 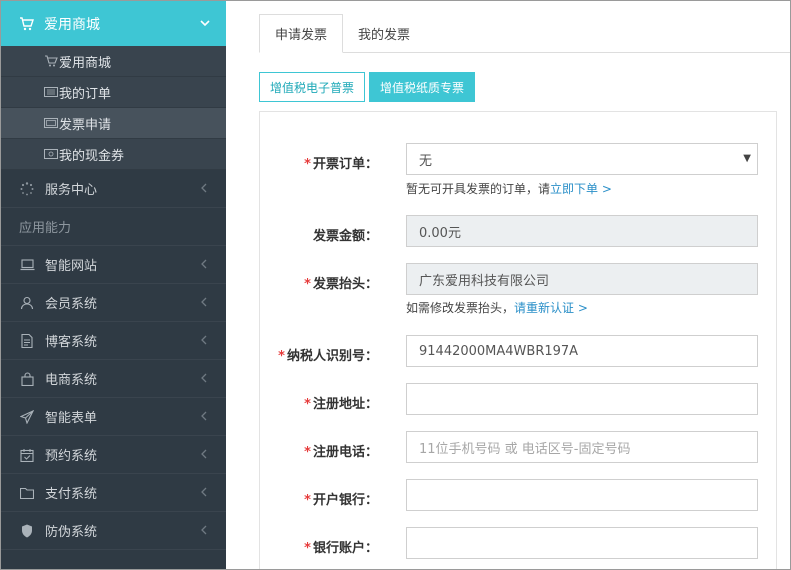 I want to click on order-hint: 暂无可开具发票的订单，请立即下单 >, so click(x=509, y=188).